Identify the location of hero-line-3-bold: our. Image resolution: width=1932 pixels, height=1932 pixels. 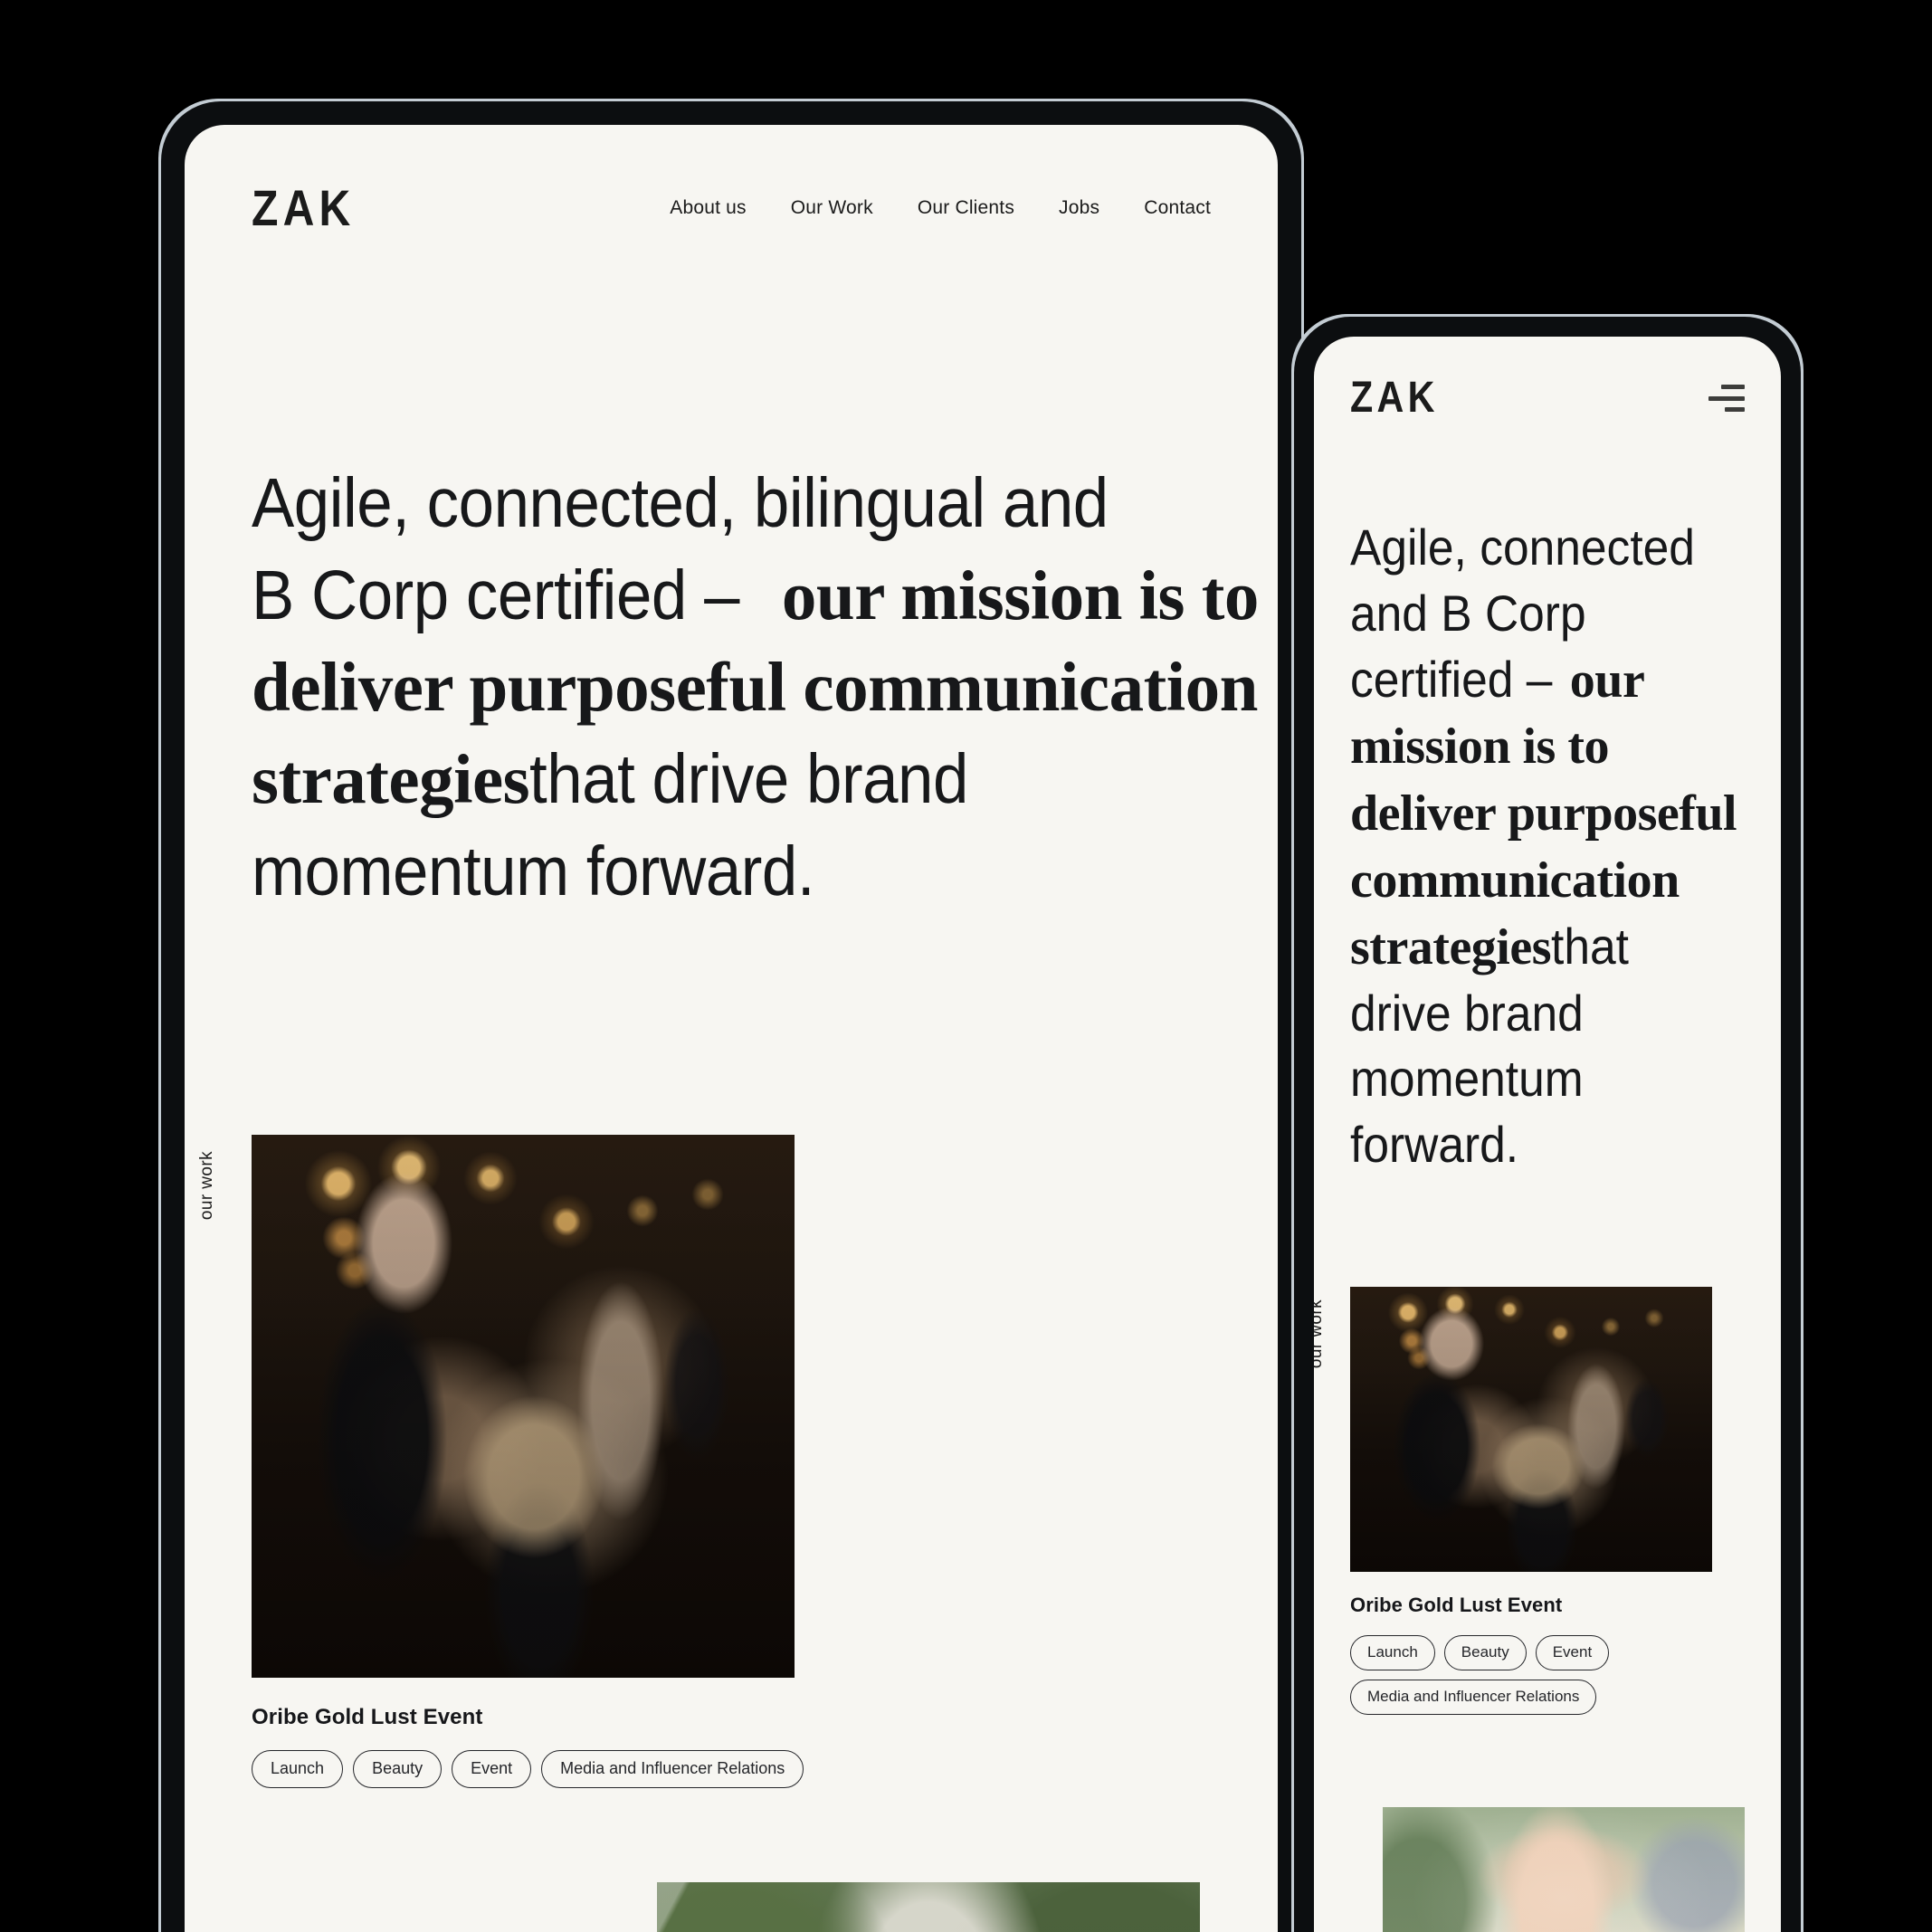
(1607, 680).